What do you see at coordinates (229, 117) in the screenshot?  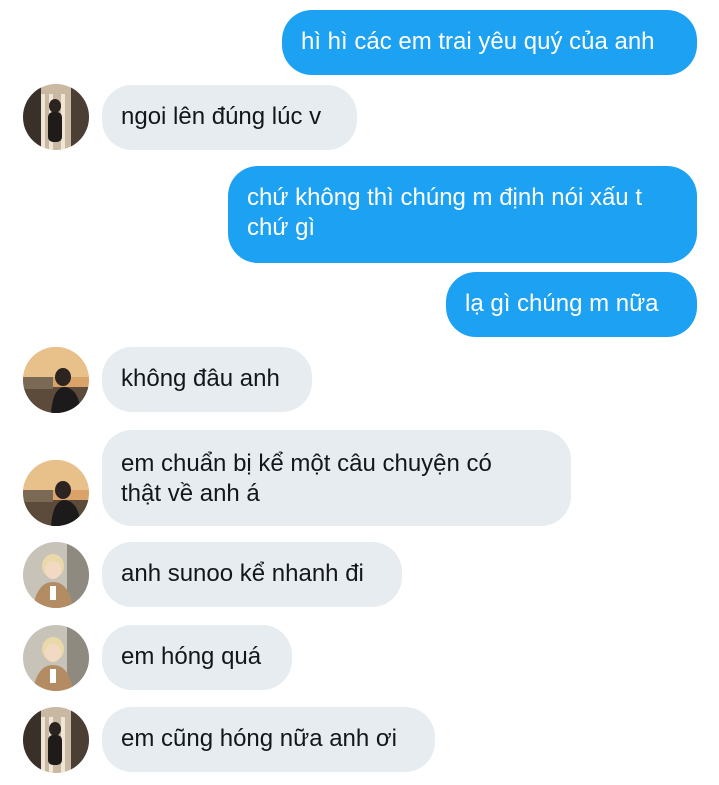 I see `incoming-message: ngoi lên đúng lúc v` at bounding box center [229, 117].